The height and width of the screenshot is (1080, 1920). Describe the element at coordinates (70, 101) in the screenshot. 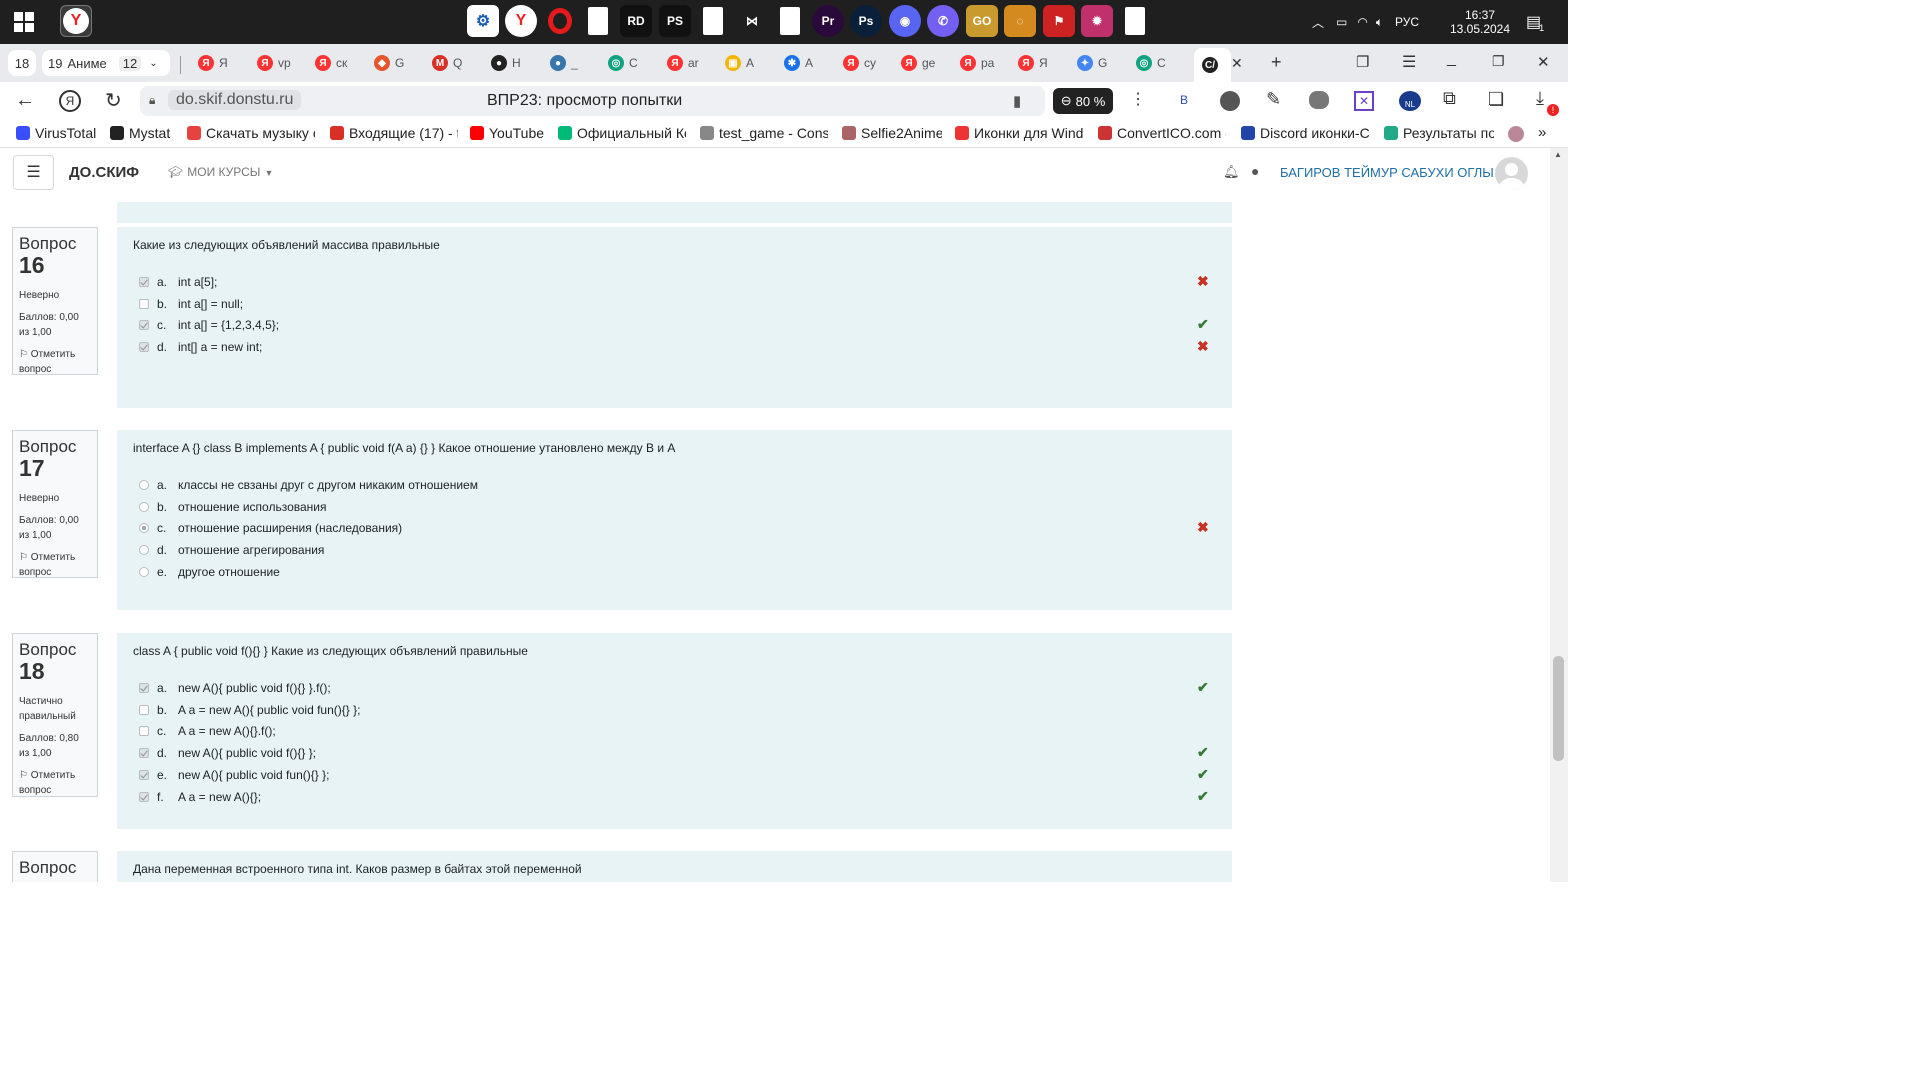

I see `yandex-home-icon: Я` at that location.